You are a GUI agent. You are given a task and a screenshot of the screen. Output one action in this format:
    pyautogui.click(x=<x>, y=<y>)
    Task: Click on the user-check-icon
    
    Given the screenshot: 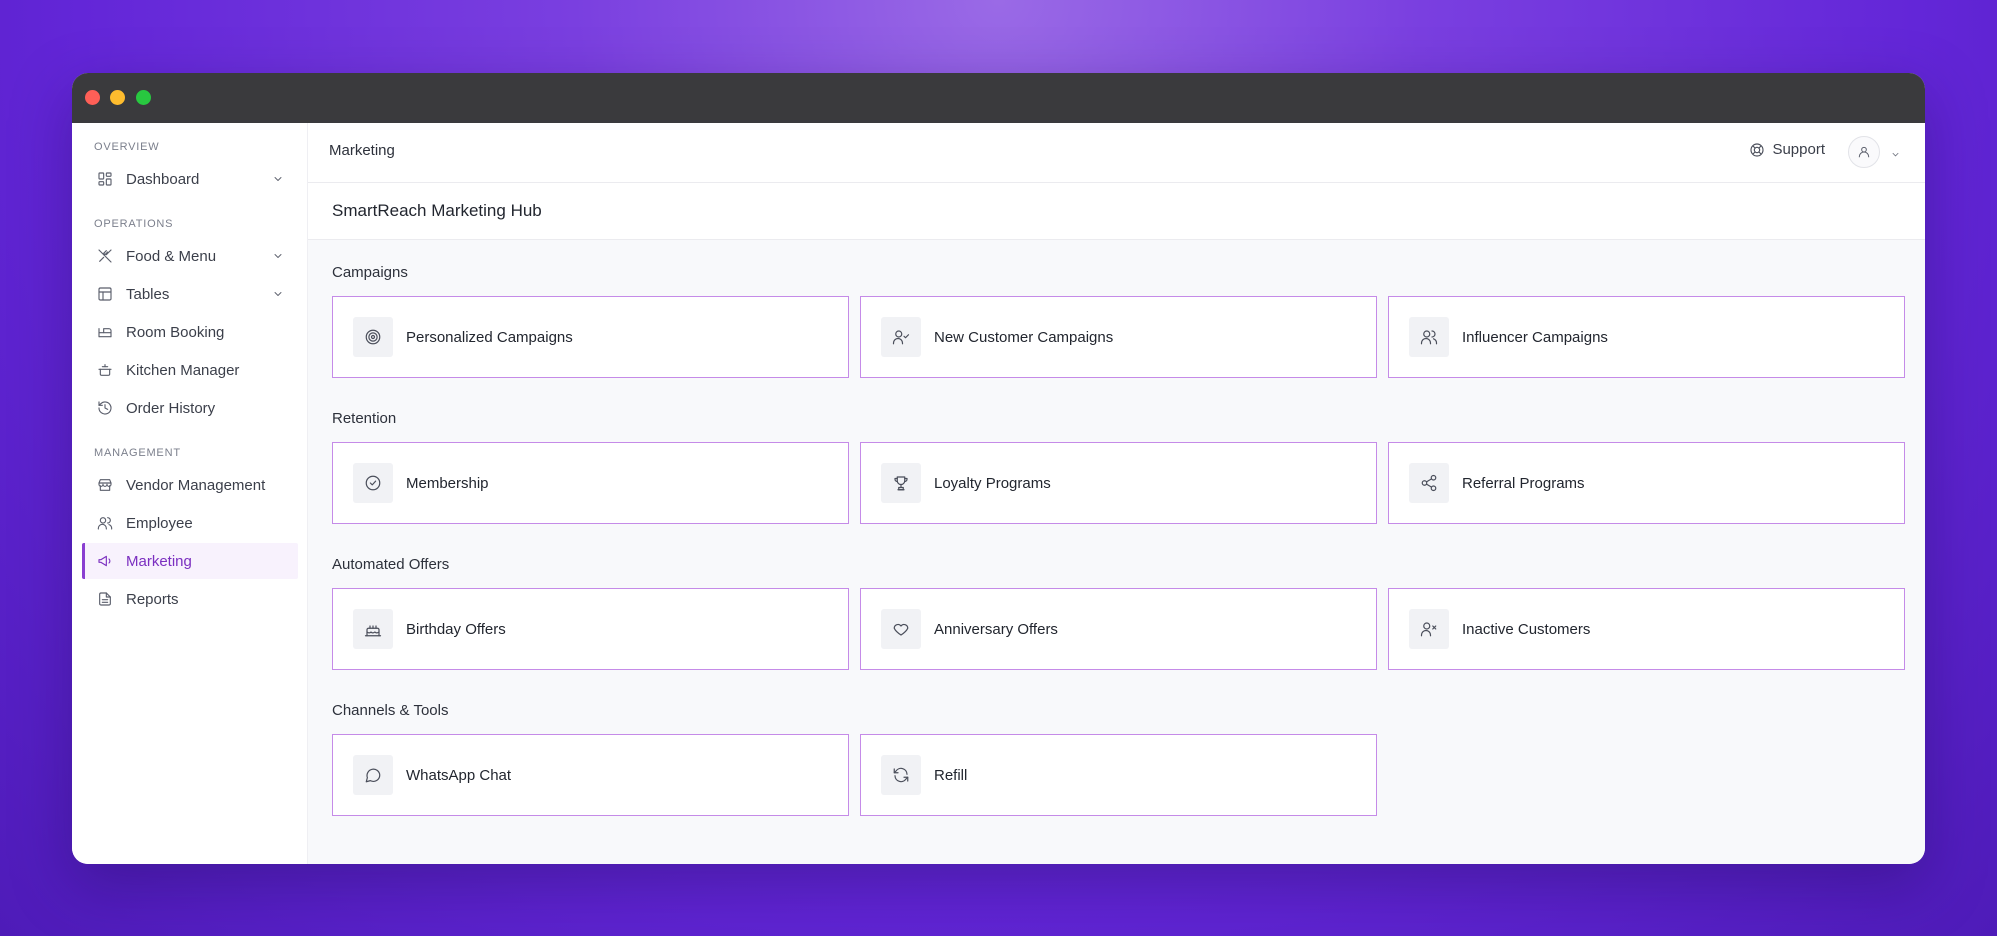 What is the action you would take?
    pyautogui.click(x=901, y=337)
    